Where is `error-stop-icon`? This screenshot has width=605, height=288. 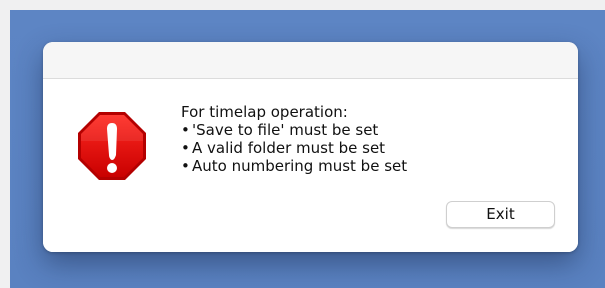 error-stop-icon is located at coordinates (112, 146).